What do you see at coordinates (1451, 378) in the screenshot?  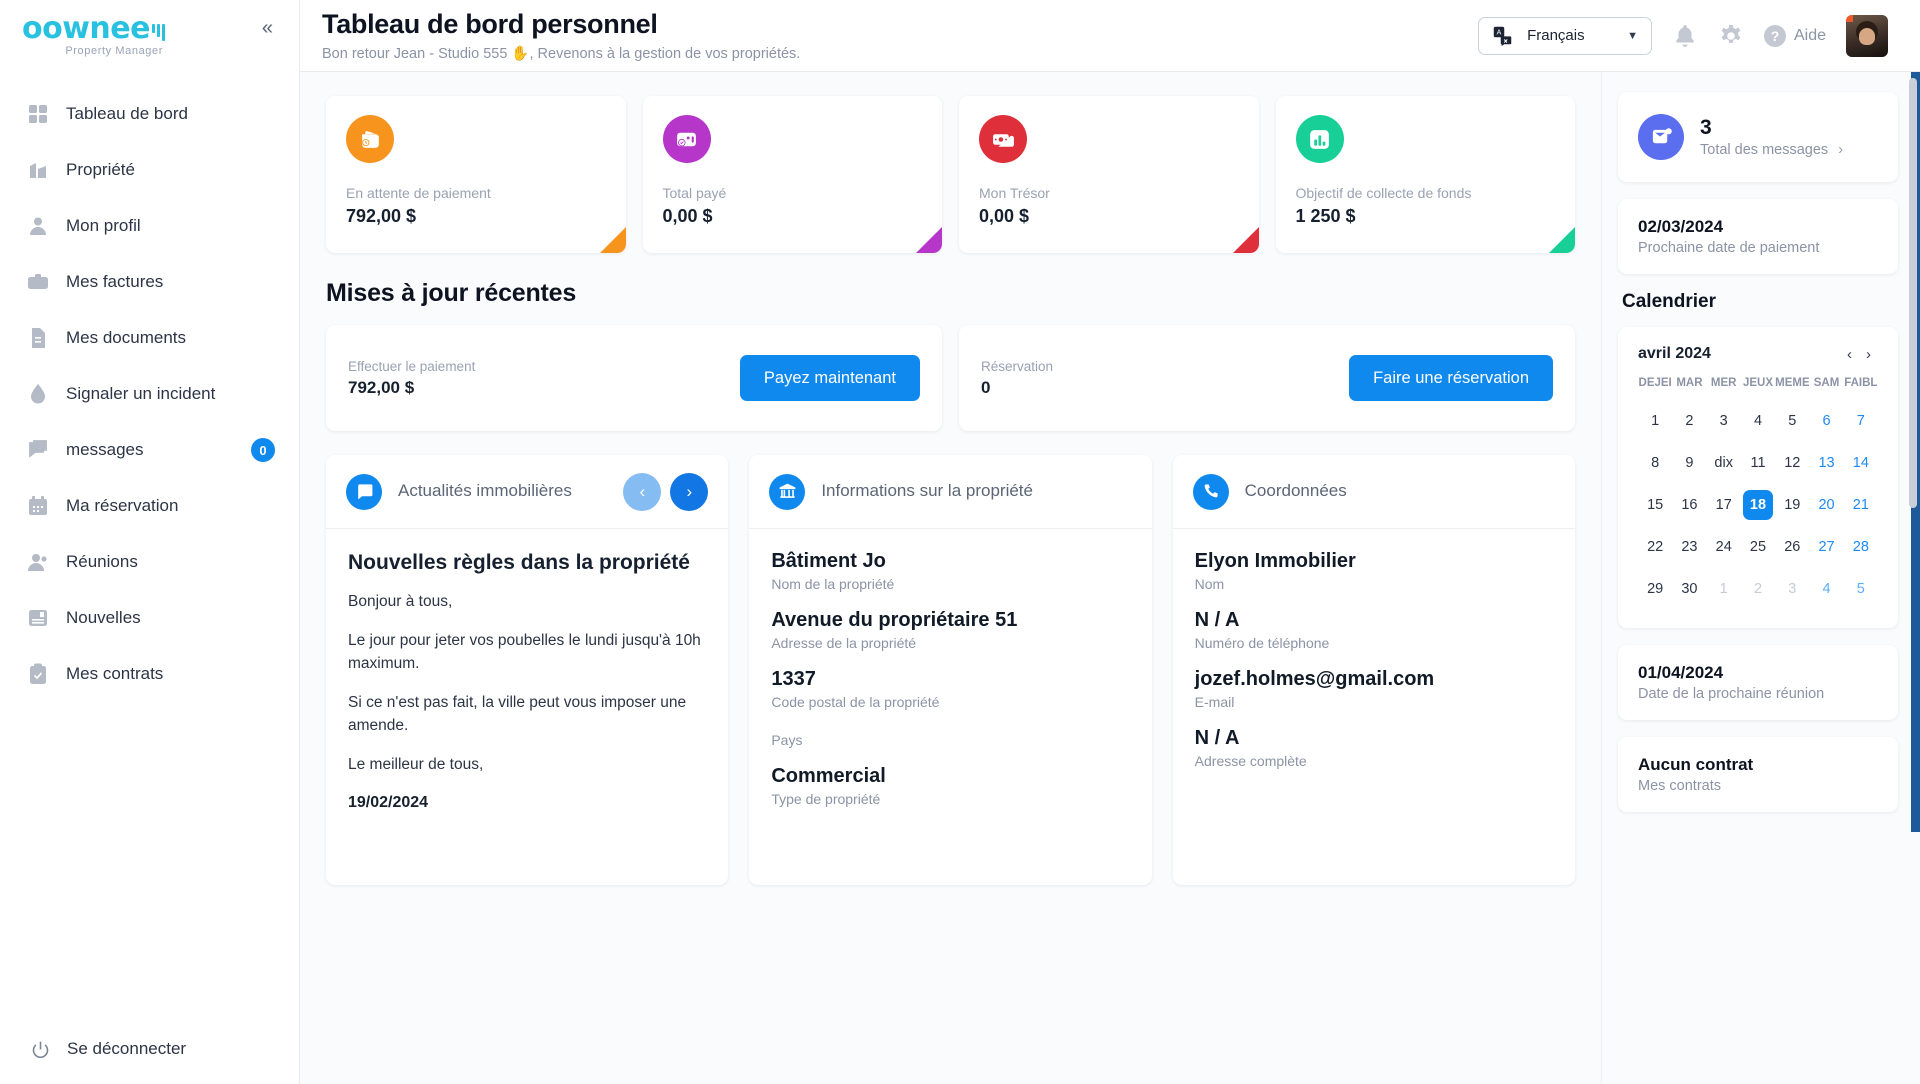 I see `update-action-button: Faire une réservation` at bounding box center [1451, 378].